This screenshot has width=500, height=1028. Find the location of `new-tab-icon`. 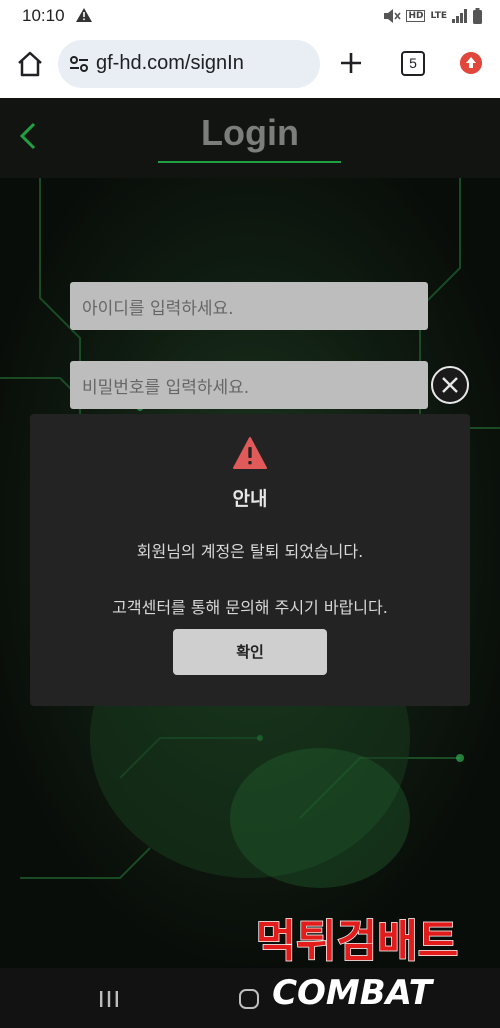

new-tab-icon is located at coordinates (351, 63).